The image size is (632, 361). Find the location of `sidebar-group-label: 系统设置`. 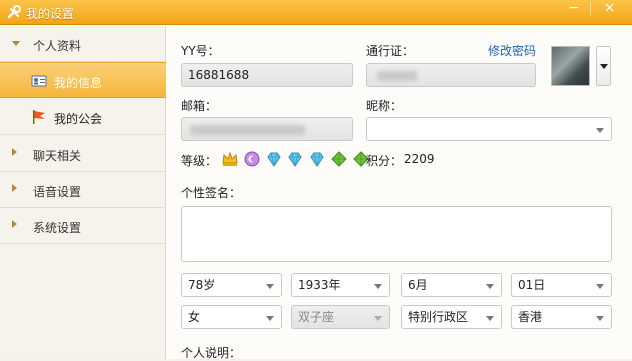

sidebar-group-label: 系统设置 is located at coordinates (57, 228).